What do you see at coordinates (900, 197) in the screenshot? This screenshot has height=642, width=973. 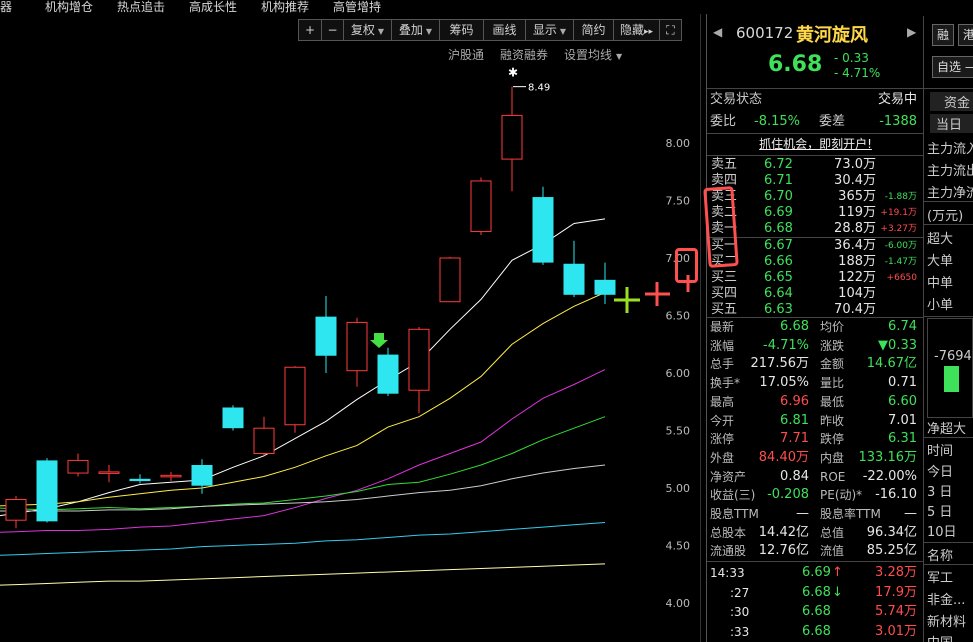 I see `level-delta: -1.88万` at bounding box center [900, 197].